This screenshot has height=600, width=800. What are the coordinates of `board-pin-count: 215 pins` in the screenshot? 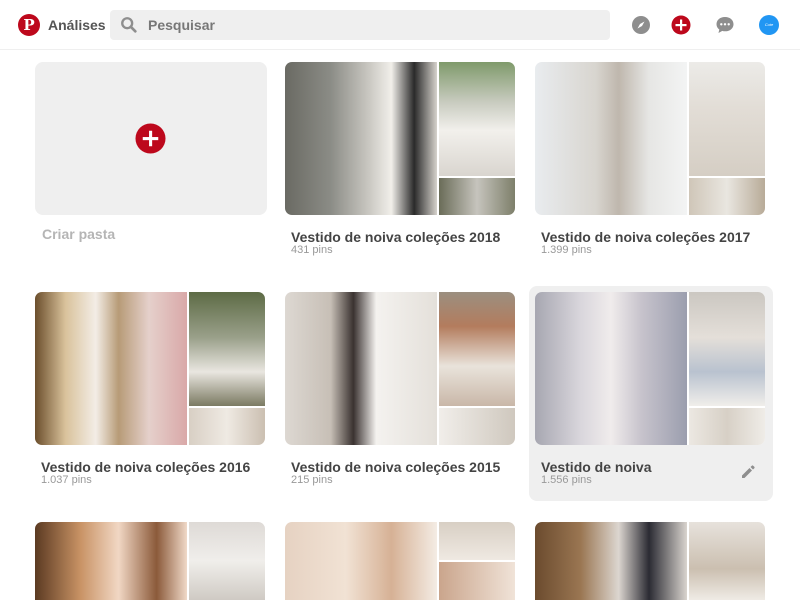 It's located at (312, 480).